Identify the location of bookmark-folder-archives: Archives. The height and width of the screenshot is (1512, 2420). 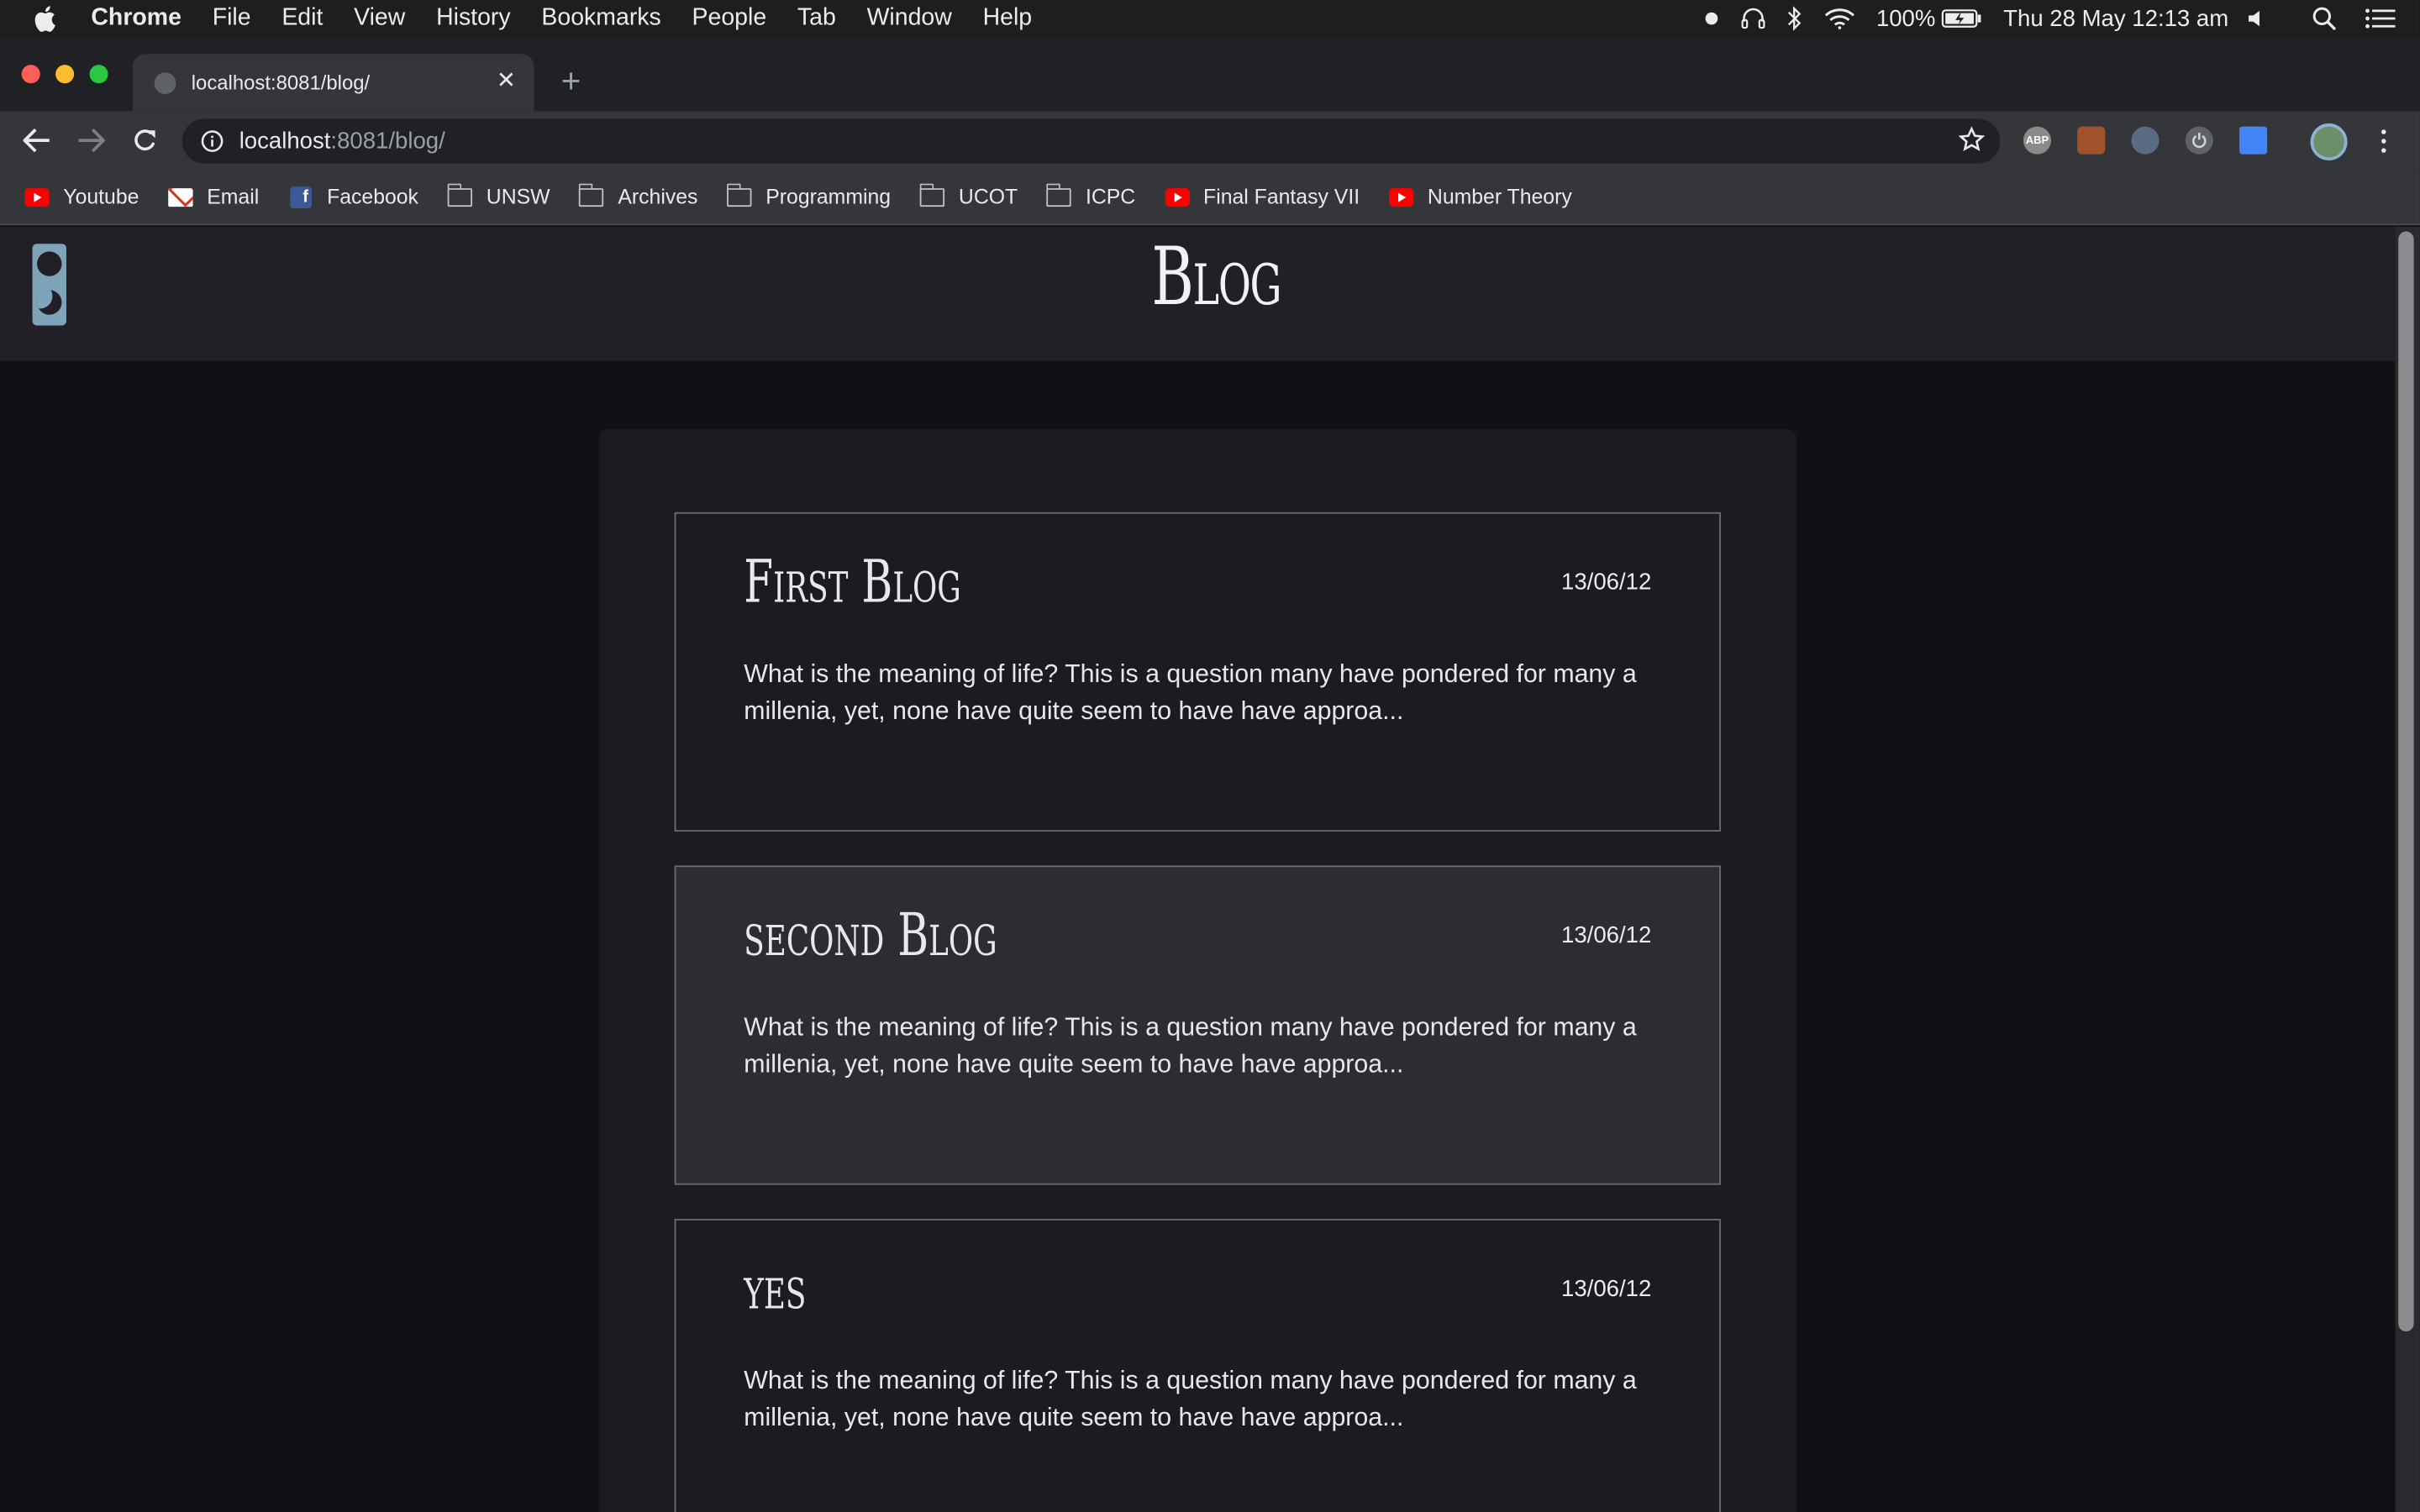
(638, 195).